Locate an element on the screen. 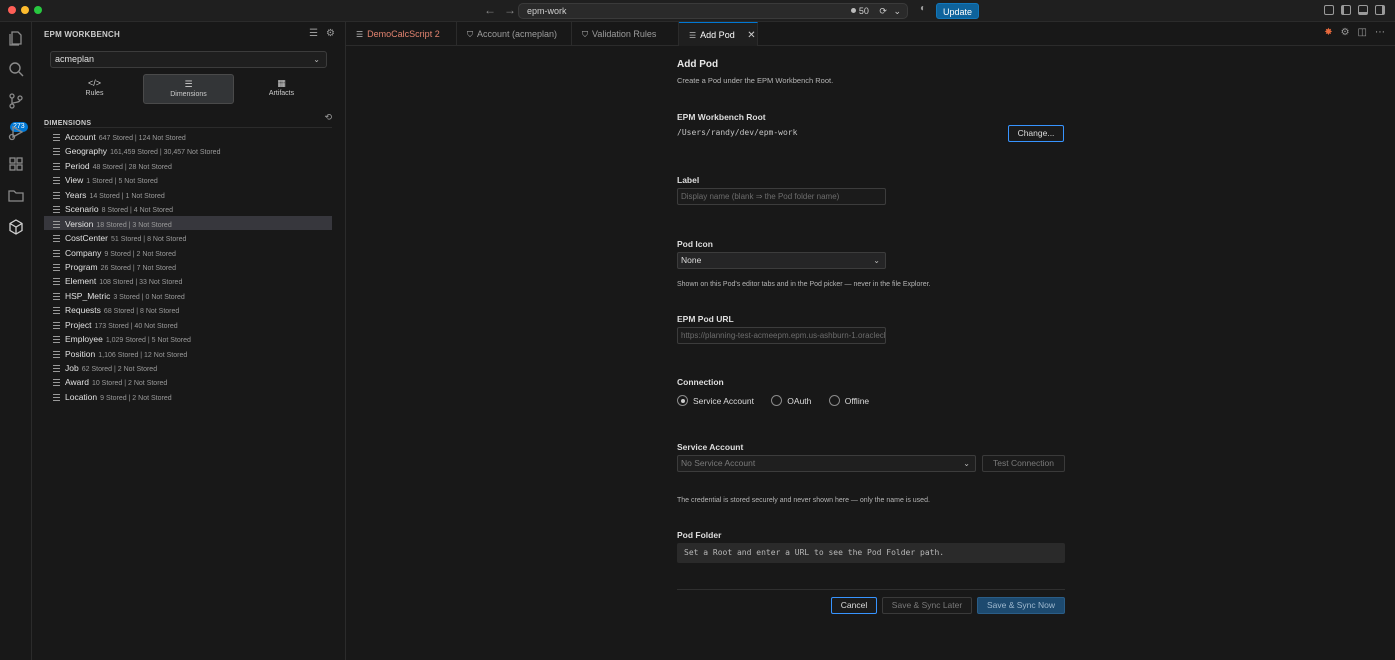 The height and width of the screenshot is (660, 1395). dimension-row: Location 9 Stored | 2 Not Stored is located at coordinates (188, 396).